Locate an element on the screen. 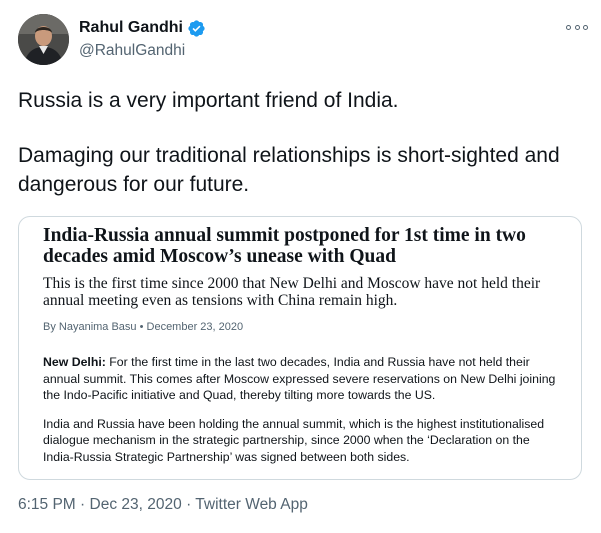 Image resolution: width=601 pixels, height=533 pixels. article-byline: By Nayanima Basu • December 23, 2020 is located at coordinates (143, 327).